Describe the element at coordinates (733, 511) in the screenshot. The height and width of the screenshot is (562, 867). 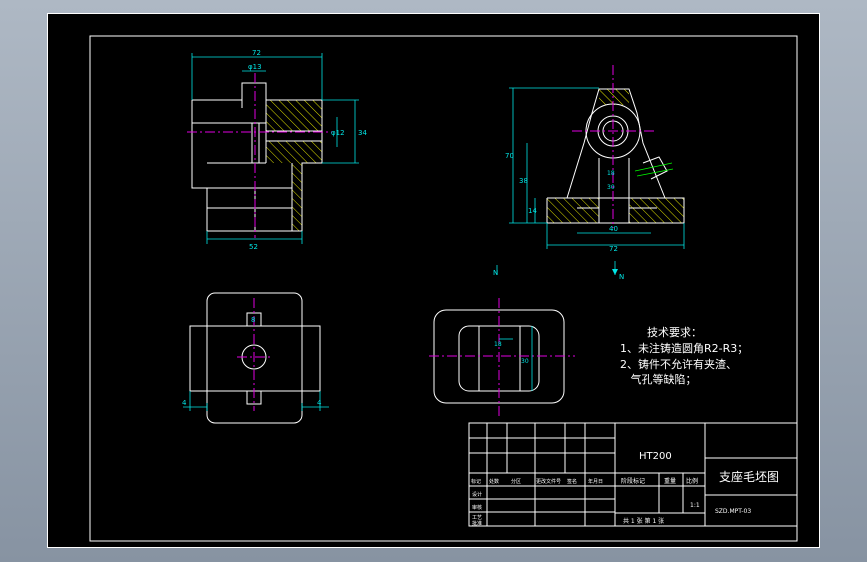
I see `drawing-number: SZD.MPT-03` at that location.